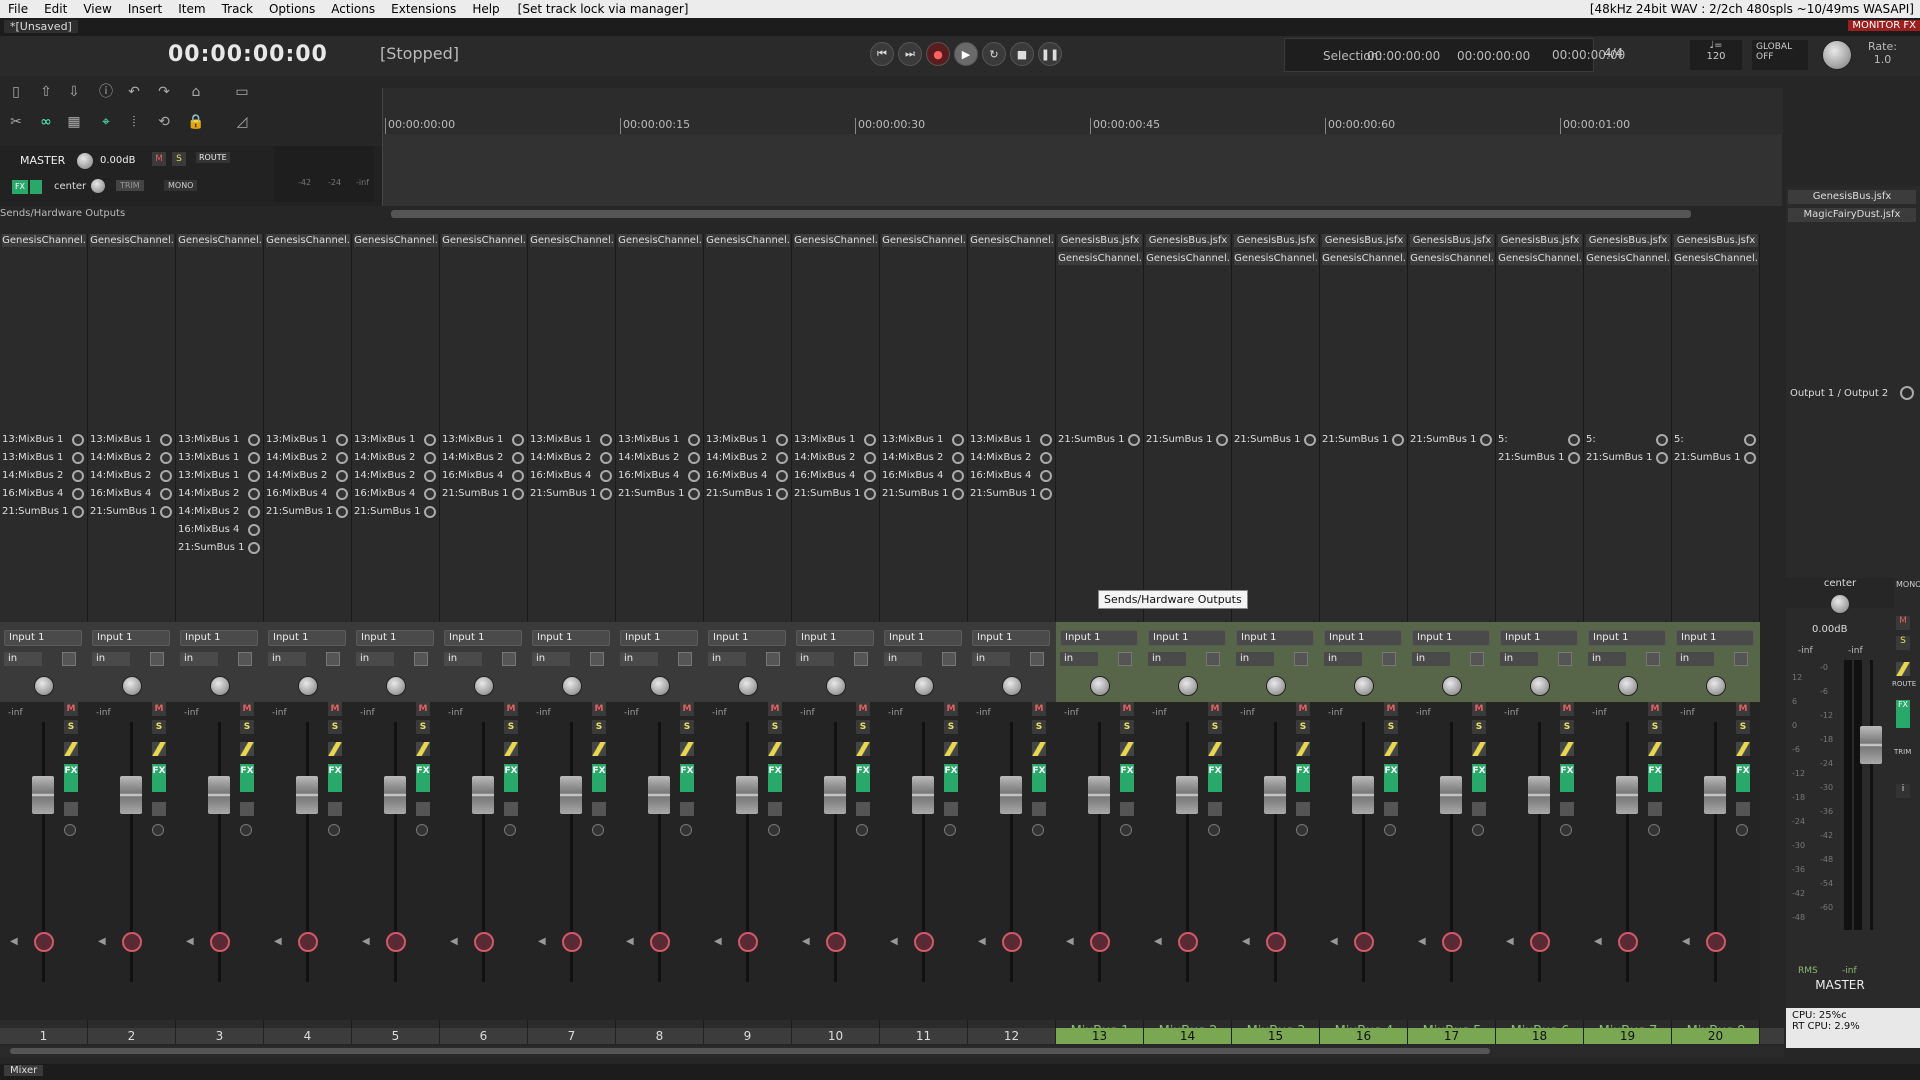 The width and height of the screenshot is (1920, 1080). Describe the element at coordinates (748, 1036) in the screenshot. I see `track-number: 9` at that location.